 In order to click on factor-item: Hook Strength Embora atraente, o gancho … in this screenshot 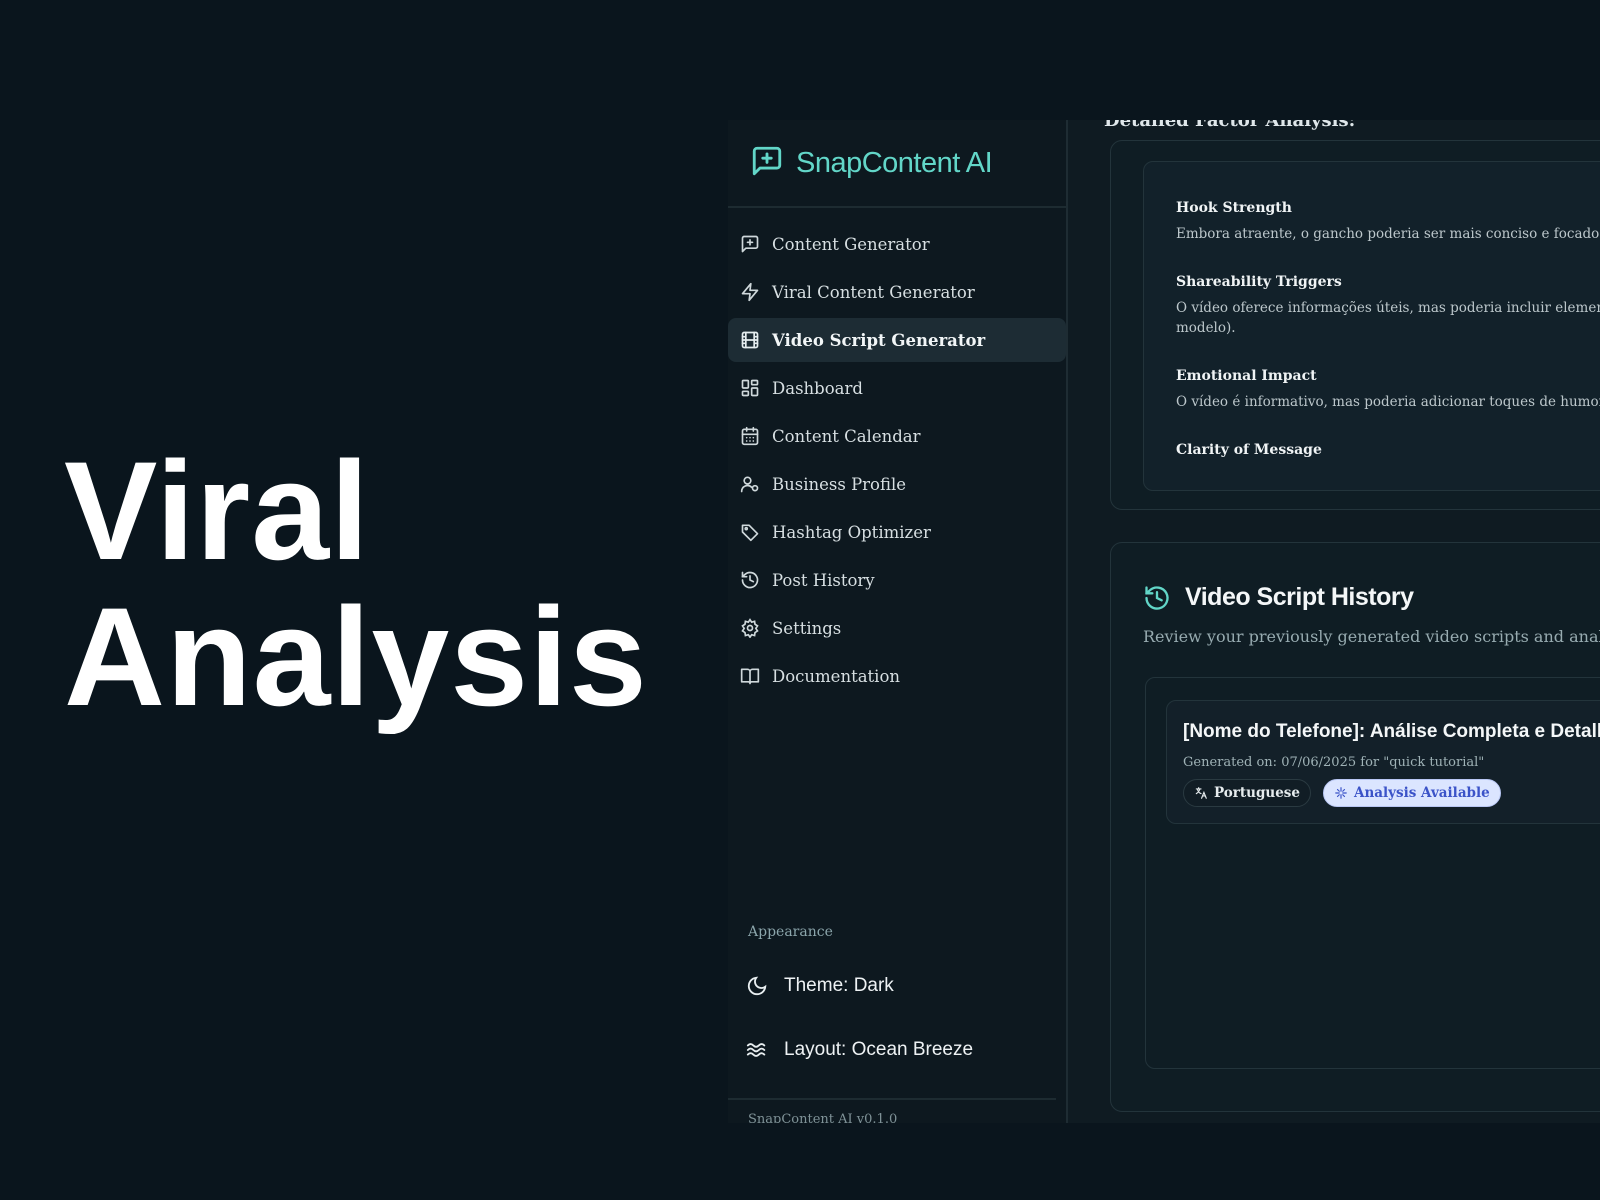, I will do `click(1372, 222)`.